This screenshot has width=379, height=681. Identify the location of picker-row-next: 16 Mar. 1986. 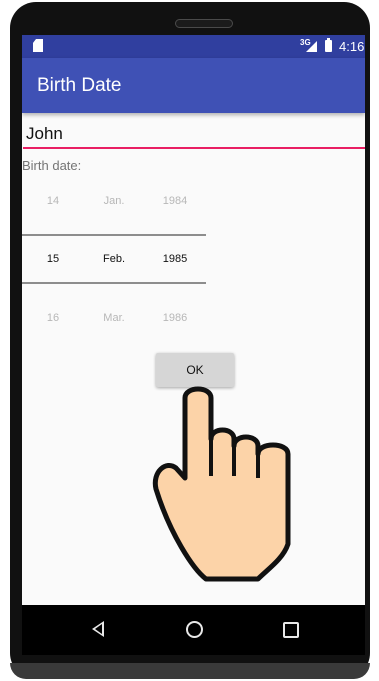
(115, 322).